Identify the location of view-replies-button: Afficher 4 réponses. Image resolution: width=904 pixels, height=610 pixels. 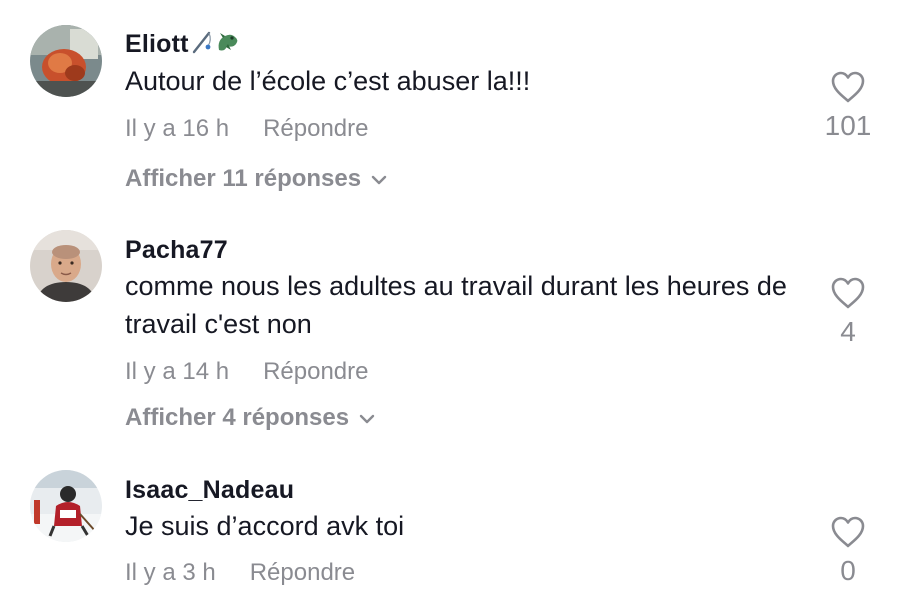
(250, 418).